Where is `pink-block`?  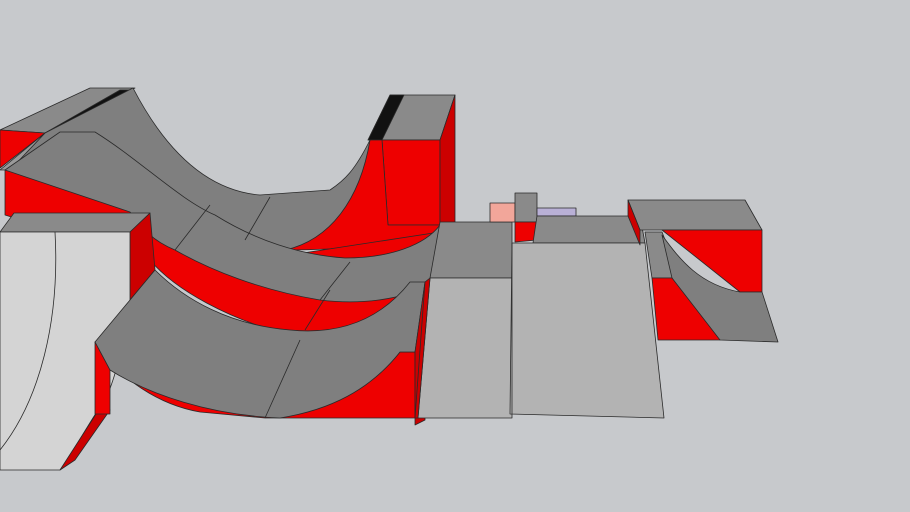
pink-block is located at coordinates (502, 212).